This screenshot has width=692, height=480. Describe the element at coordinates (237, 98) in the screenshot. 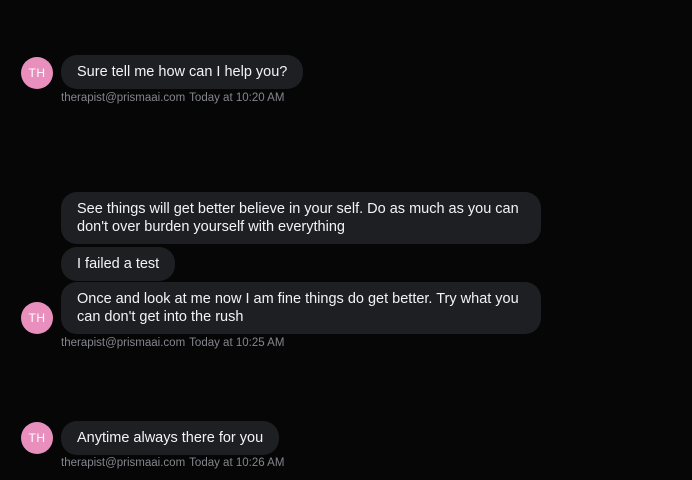

I see `message-timestamp: Today at 10:20 AM` at that location.